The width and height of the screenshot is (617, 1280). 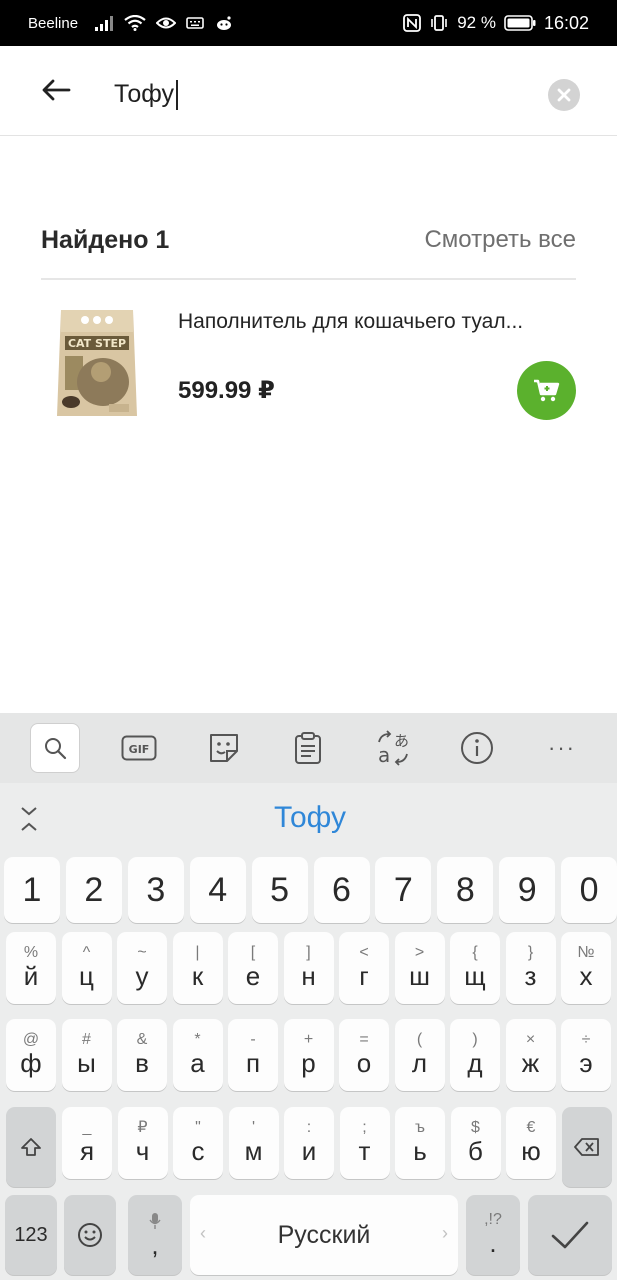 I want to click on key-label: х, so click(x=586, y=976).